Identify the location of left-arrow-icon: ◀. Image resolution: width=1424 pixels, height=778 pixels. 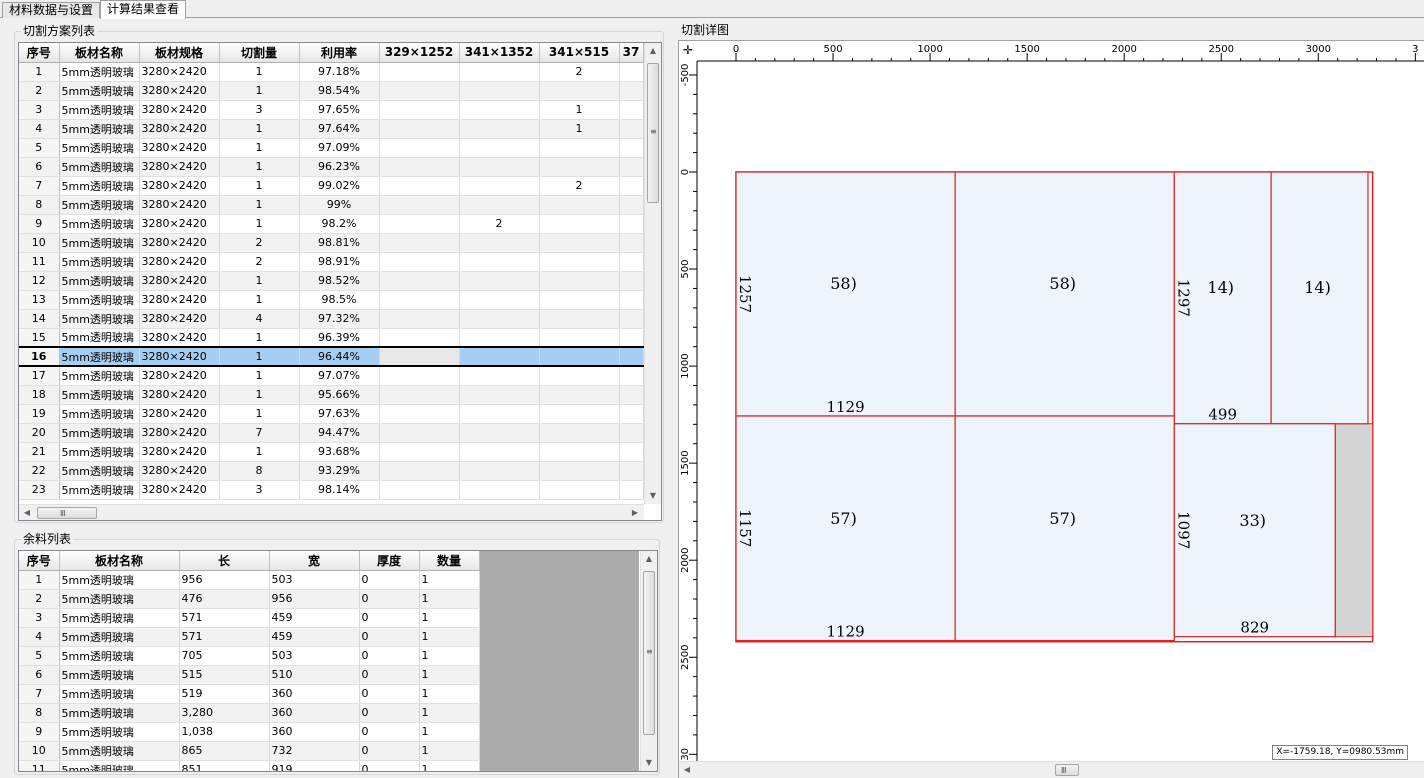
(27, 512).